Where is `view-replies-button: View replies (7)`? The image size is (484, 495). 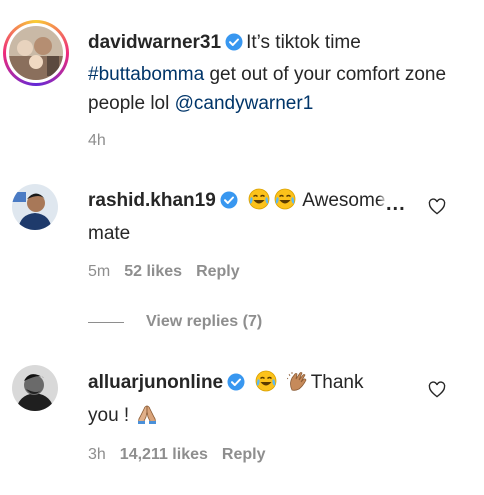
view-replies-button: View replies (7) is located at coordinates (204, 322).